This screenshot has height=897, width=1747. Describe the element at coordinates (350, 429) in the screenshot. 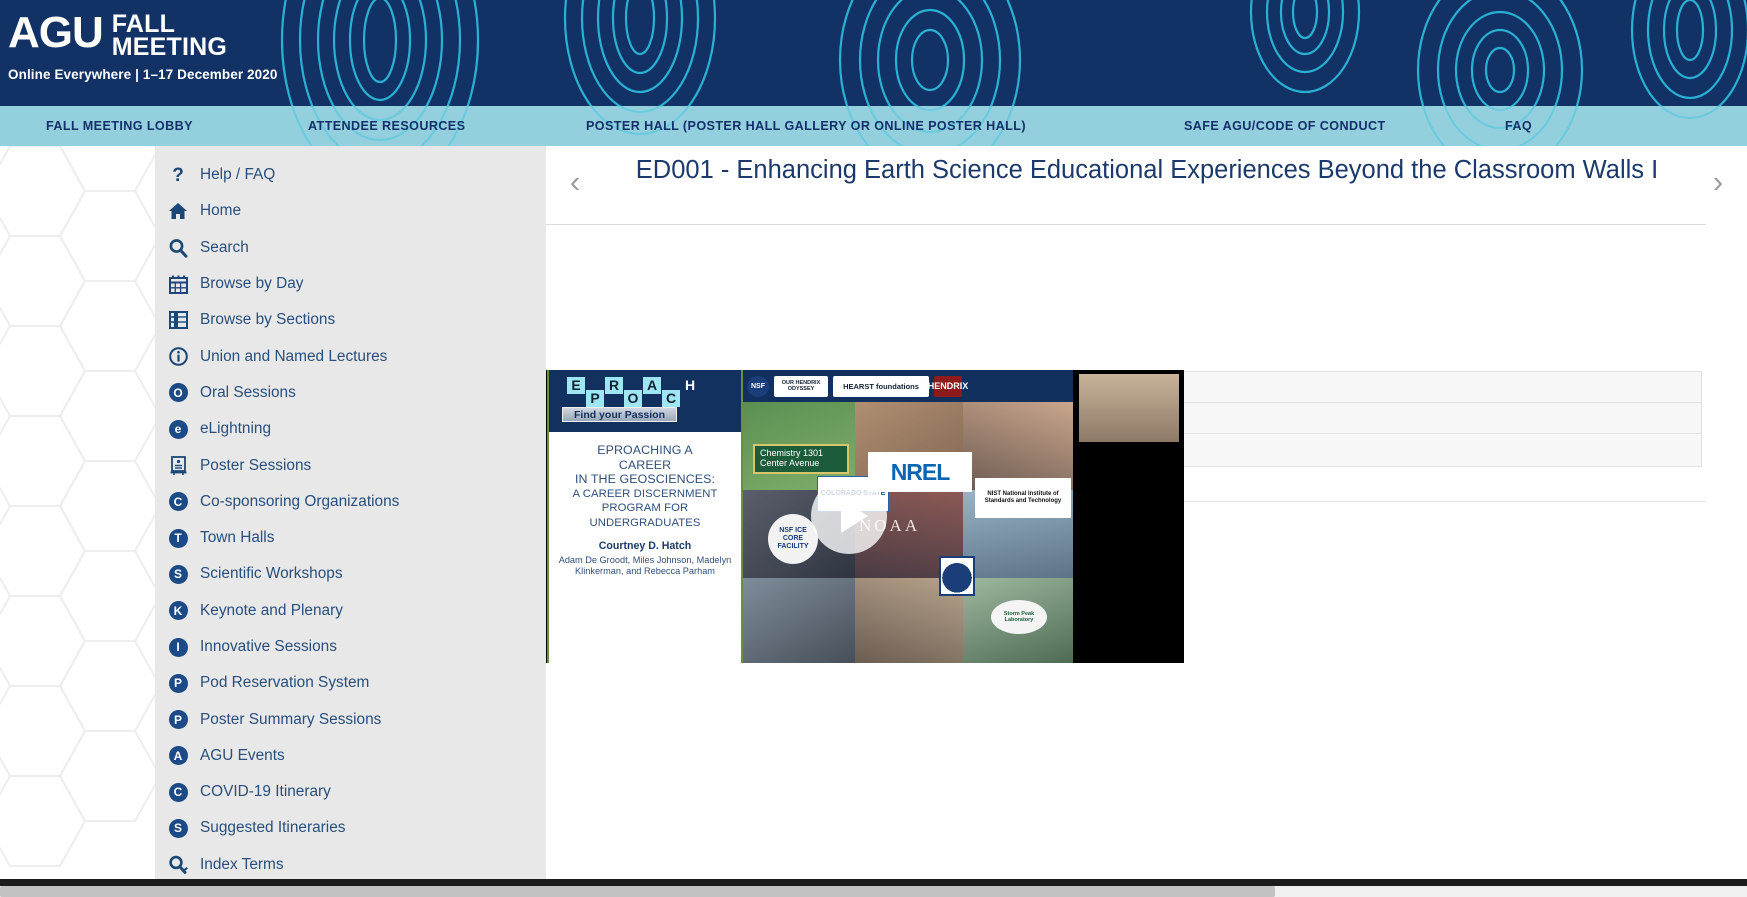

I see `sidebar-item-elightning: e eLightning` at that location.